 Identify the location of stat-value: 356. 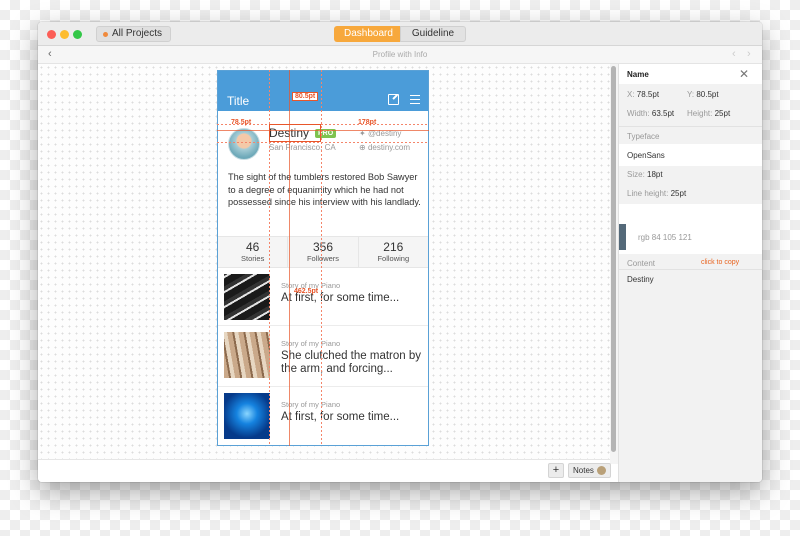
(322, 247).